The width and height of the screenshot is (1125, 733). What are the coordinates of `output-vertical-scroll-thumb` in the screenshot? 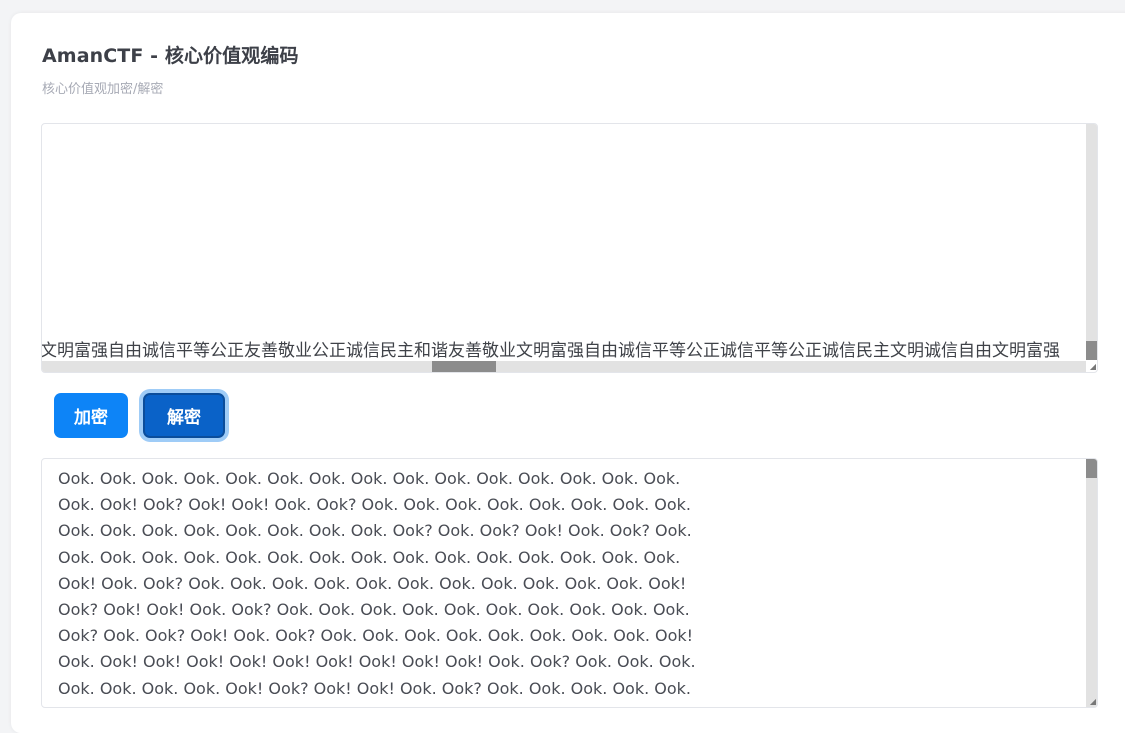 It's located at (1091, 468).